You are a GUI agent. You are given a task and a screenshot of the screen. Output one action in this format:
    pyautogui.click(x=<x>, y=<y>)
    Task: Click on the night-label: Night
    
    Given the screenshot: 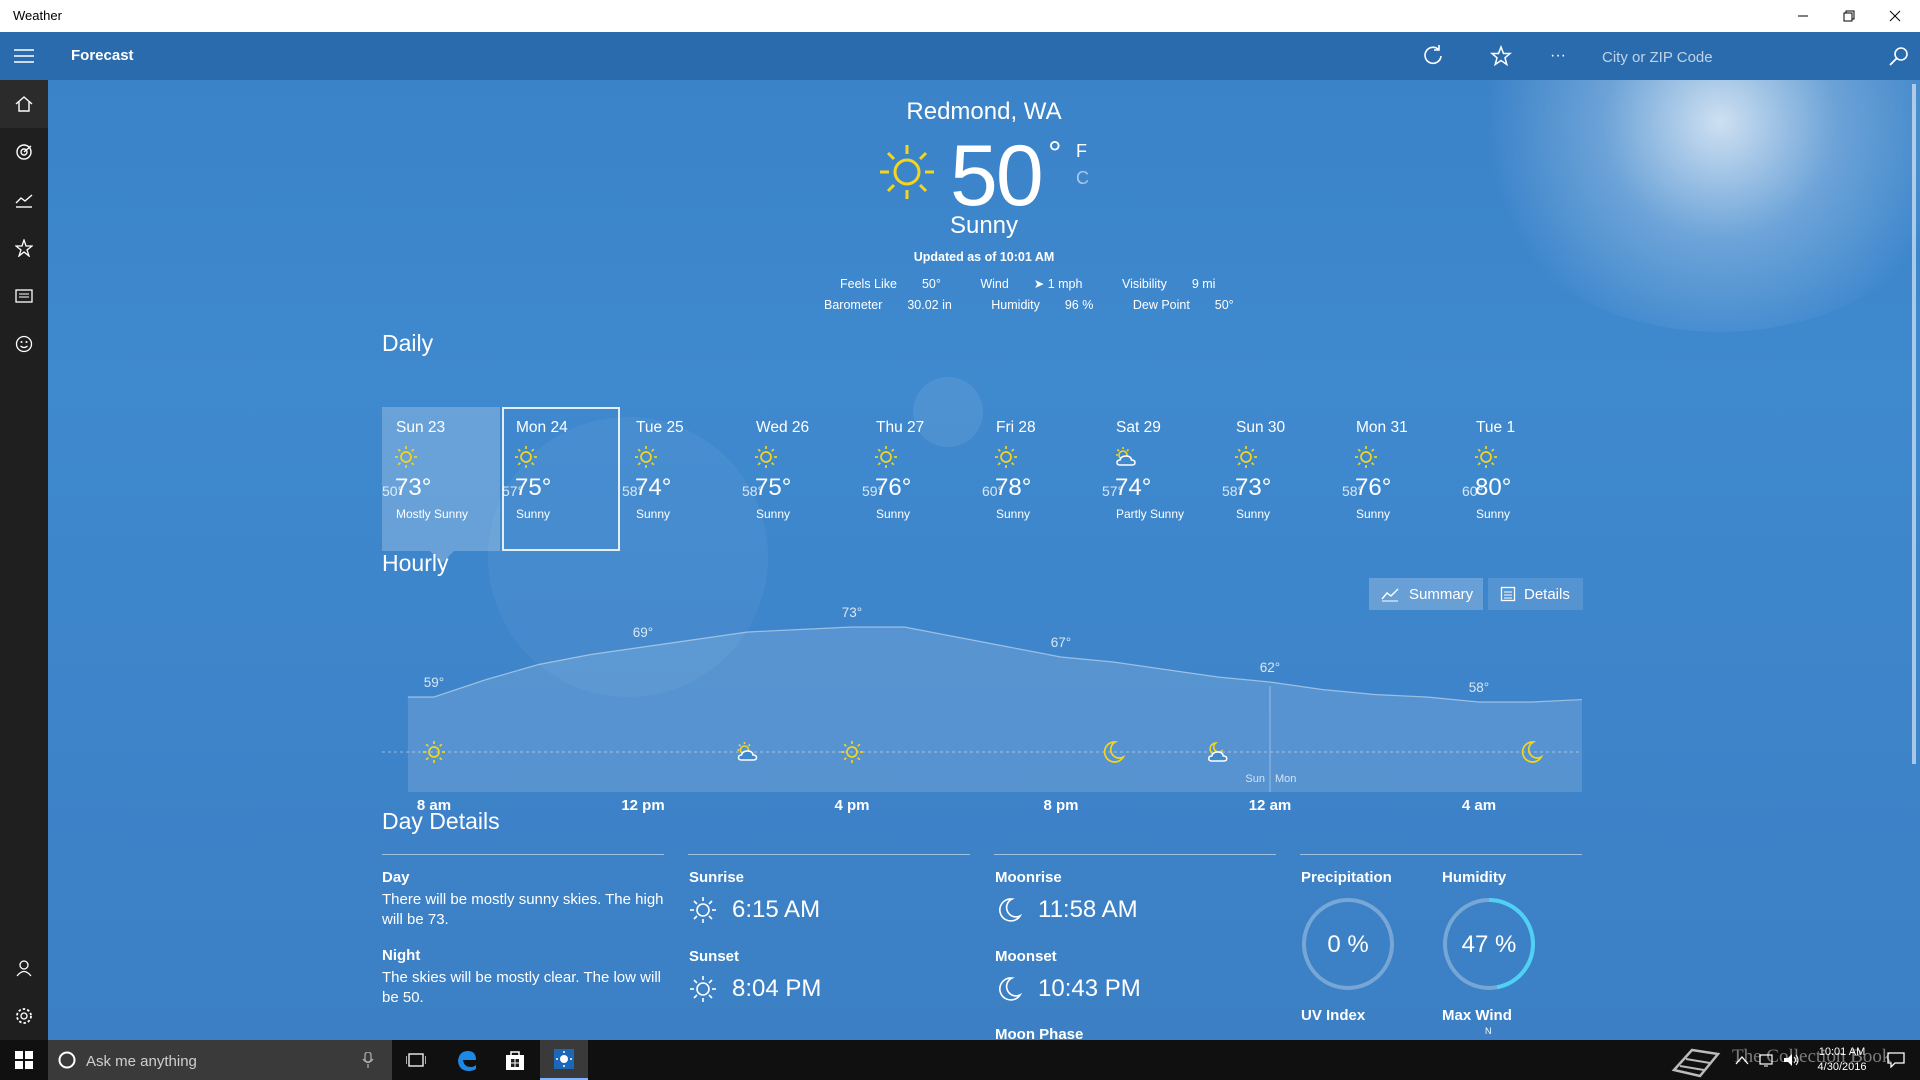 What is the action you would take?
    pyautogui.click(x=401, y=955)
    